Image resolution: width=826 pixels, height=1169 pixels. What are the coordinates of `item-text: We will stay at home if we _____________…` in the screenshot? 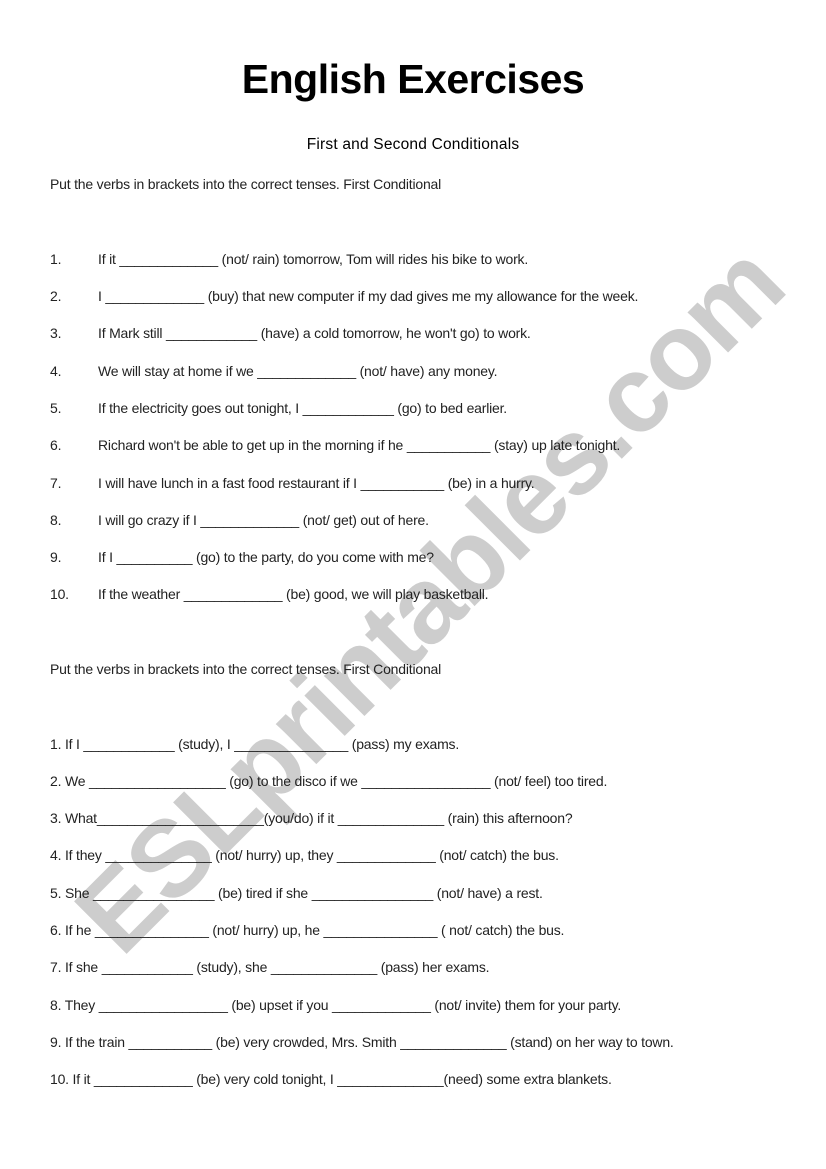 It's located at (298, 371).